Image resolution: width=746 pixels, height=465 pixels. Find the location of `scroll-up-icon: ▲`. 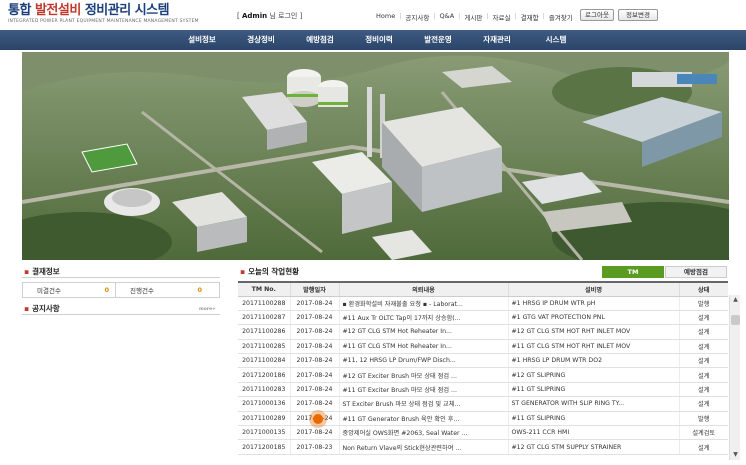

scroll-up-icon: ▲ is located at coordinates (735, 300).